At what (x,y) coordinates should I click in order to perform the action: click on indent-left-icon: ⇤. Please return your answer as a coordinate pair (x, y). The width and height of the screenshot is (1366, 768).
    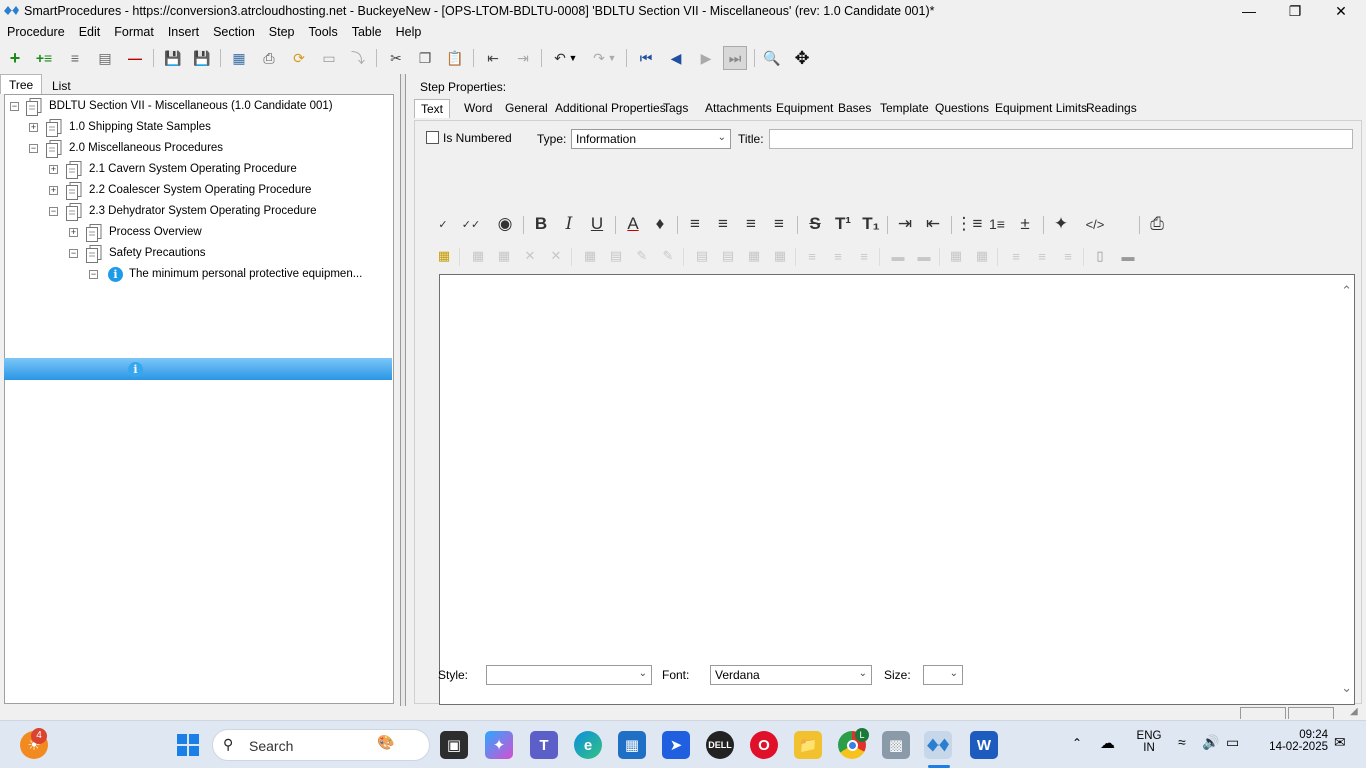
    Looking at the image, I should click on (933, 224).